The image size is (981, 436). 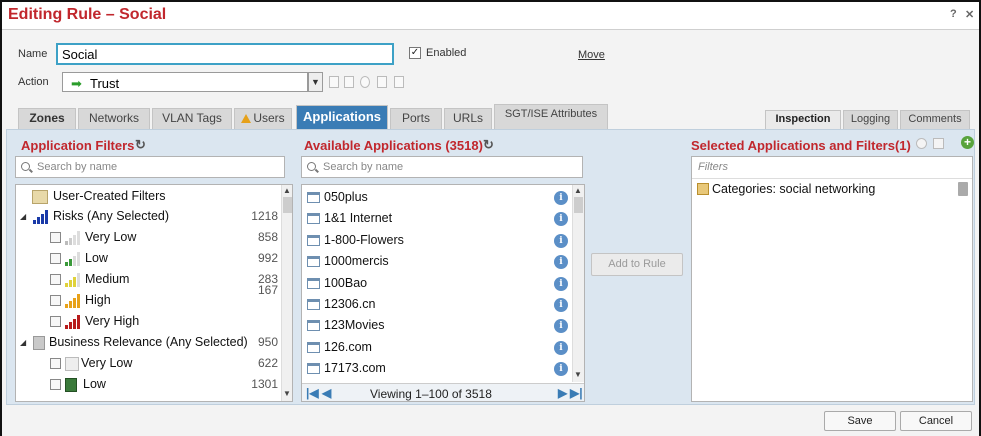 What do you see at coordinates (150, 259) in the screenshot?
I see `list-item: Low 992` at bounding box center [150, 259].